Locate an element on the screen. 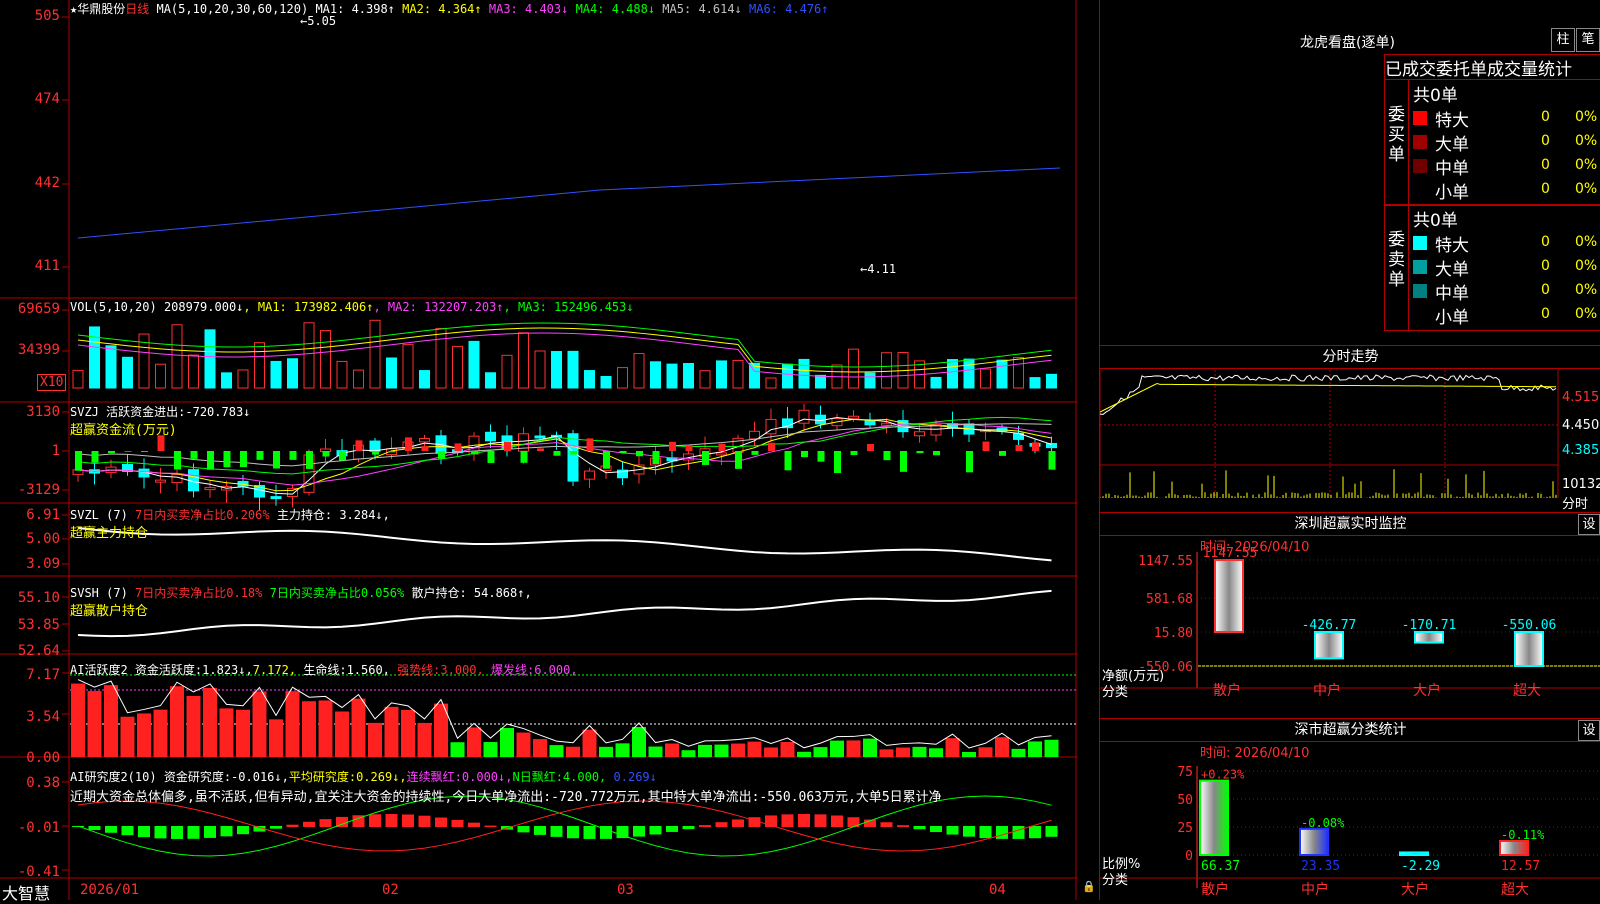 This screenshot has height=904, width=1600. fs-titlebar: 分时走势 is located at coordinates (1350, 357).